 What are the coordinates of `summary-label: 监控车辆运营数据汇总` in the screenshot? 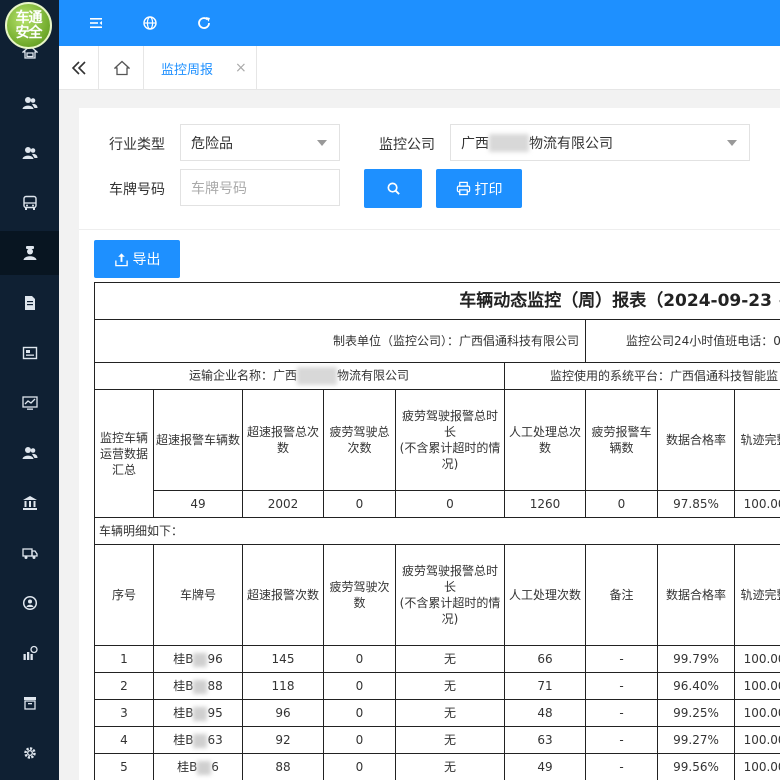 It's located at (124, 453).